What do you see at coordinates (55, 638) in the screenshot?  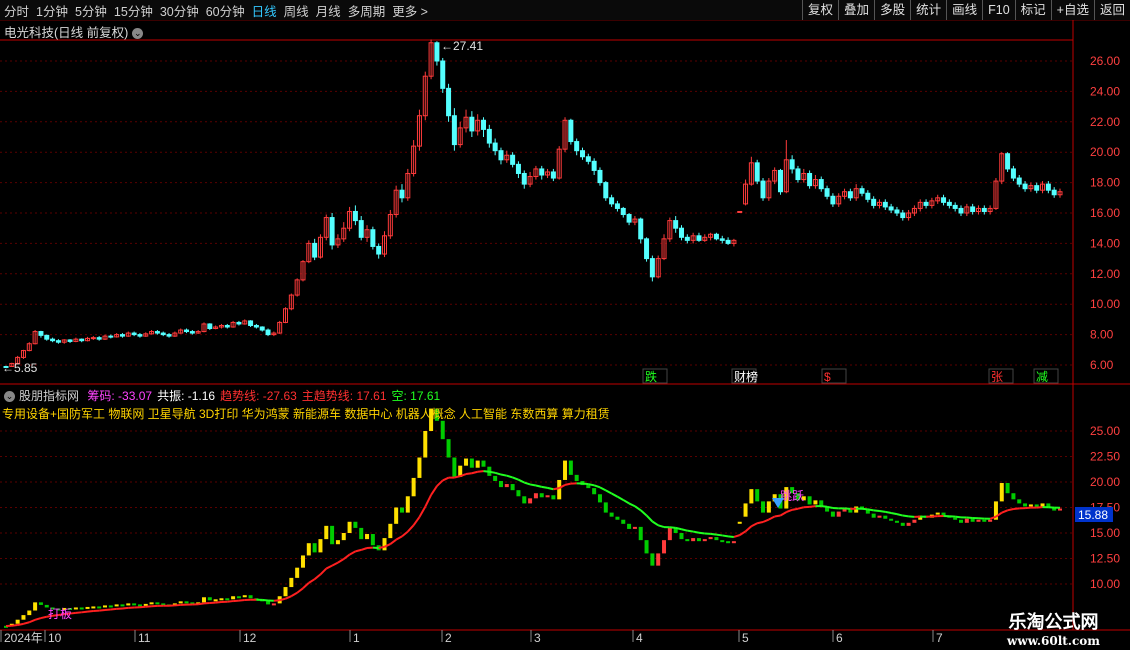 I see `date-label: 10` at bounding box center [55, 638].